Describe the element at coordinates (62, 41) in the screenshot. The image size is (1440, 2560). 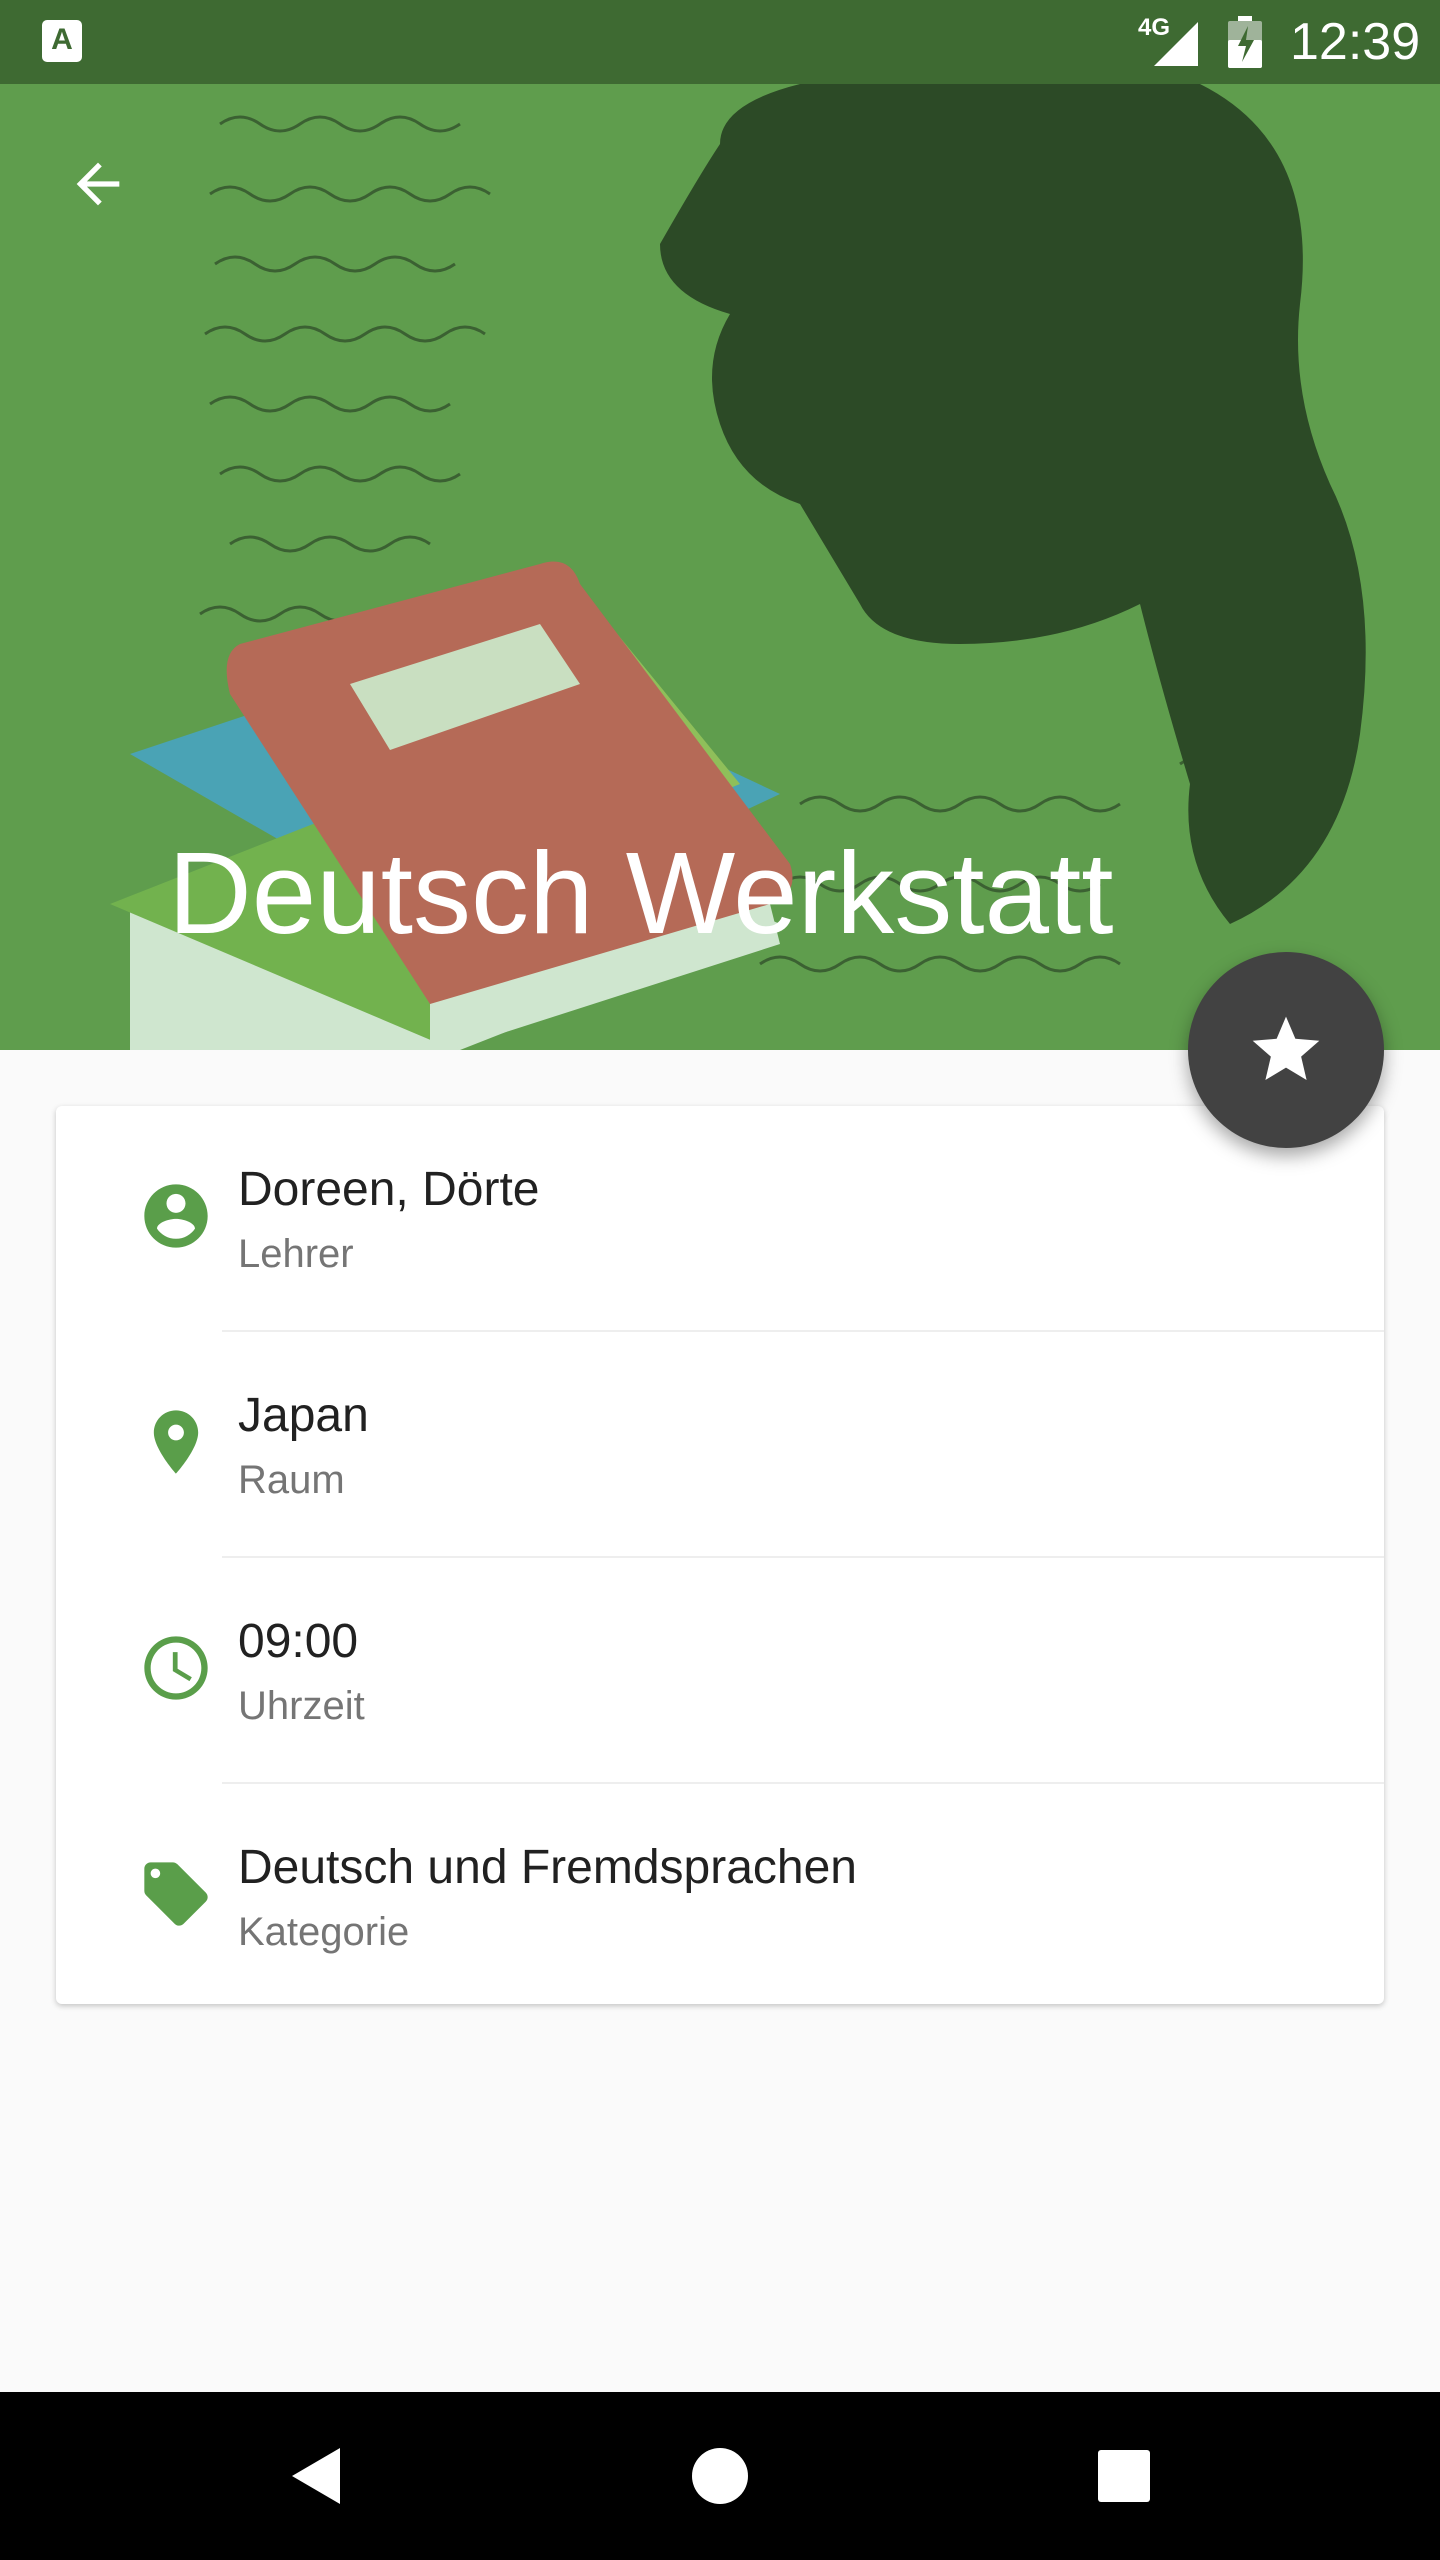
I see `notification-icon: A` at that location.